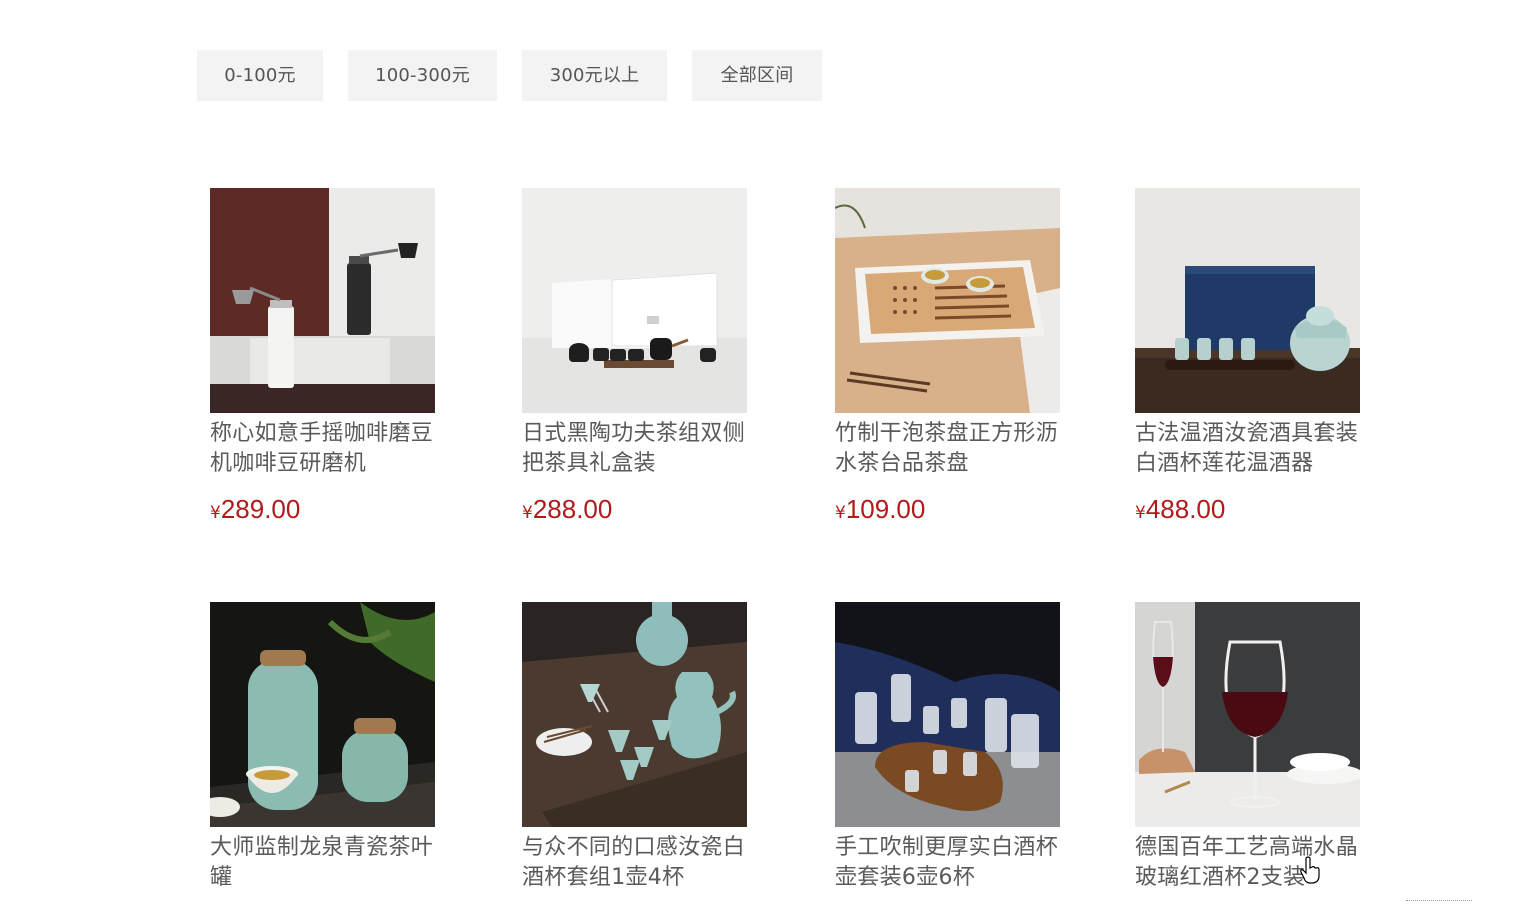  What do you see at coordinates (951, 863) in the screenshot?
I see `product-title: 手工吹制更厚实白酒杯壶套装6壶6杯` at bounding box center [951, 863].